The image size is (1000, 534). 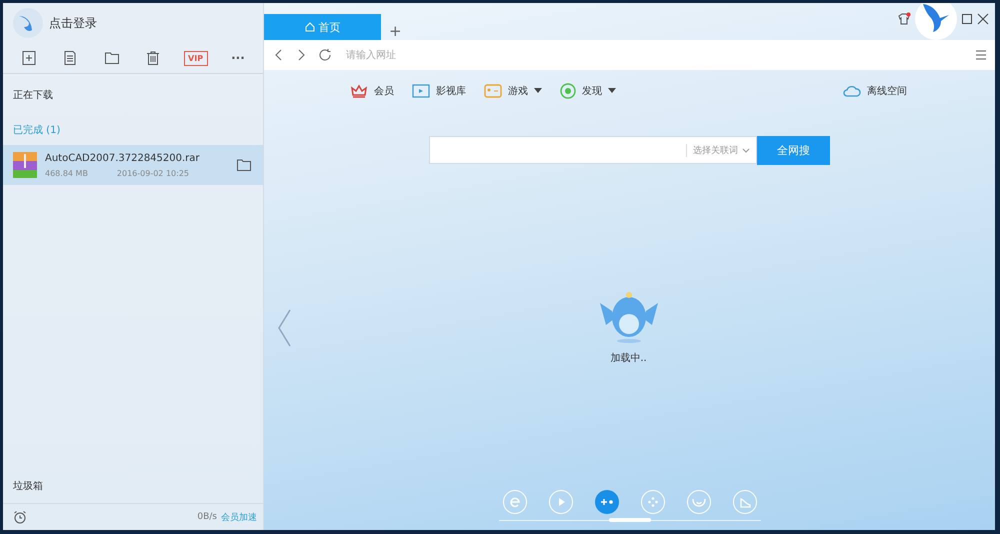 What do you see at coordinates (153, 58) in the screenshot?
I see `trash-icon` at bounding box center [153, 58].